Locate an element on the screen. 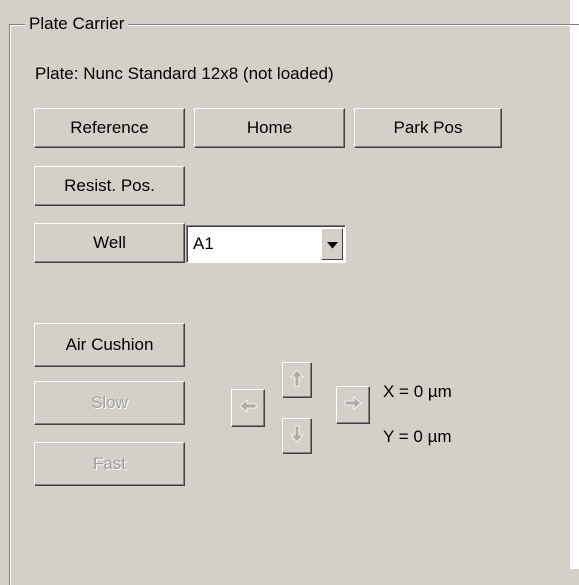  well-select-dropdown-button is located at coordinates (332, 244).